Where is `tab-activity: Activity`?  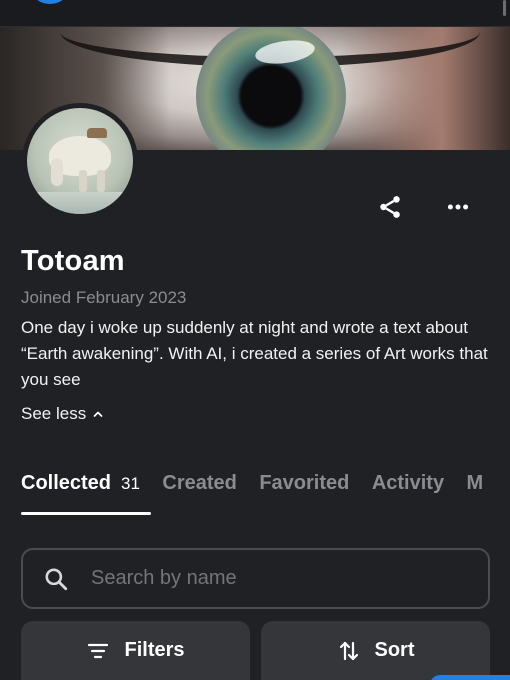
tab-activity: Activity is located at coordinates (408, 492).